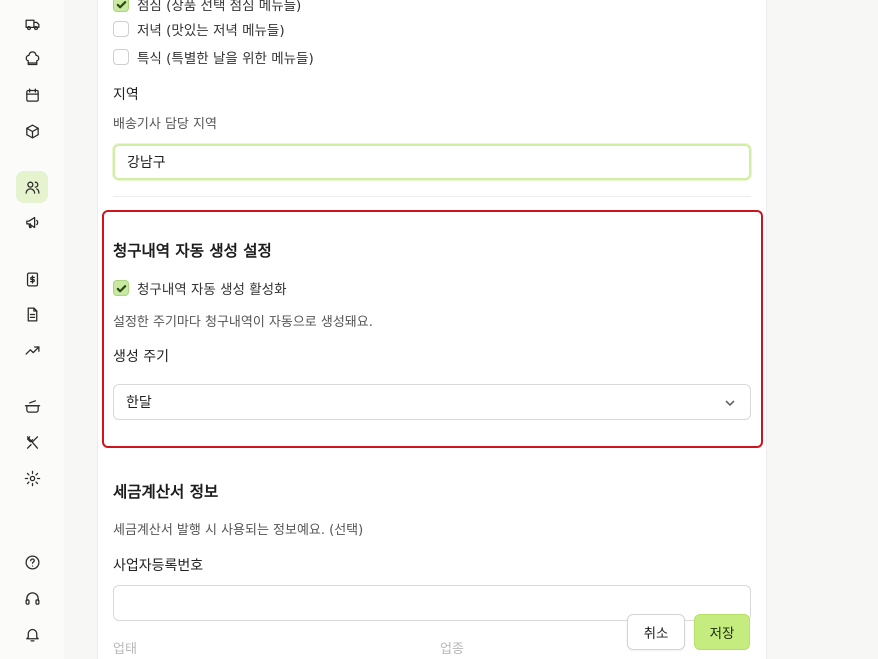 Image resolution: width=878 pixels, height=659 pixels. I want to click on document-icon, so click(32, 314).